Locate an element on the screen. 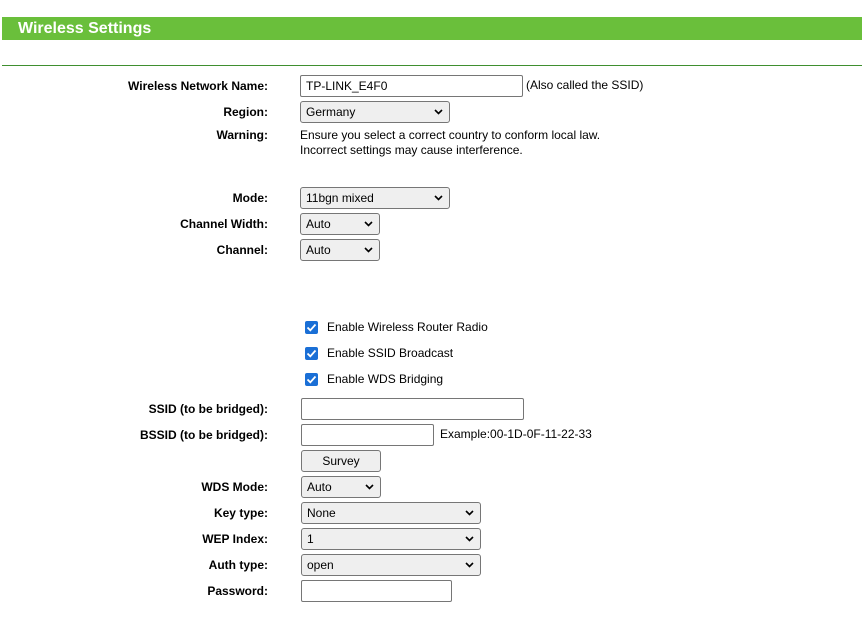  wds-mode-select: Auto is located at coordinates (341, 487).